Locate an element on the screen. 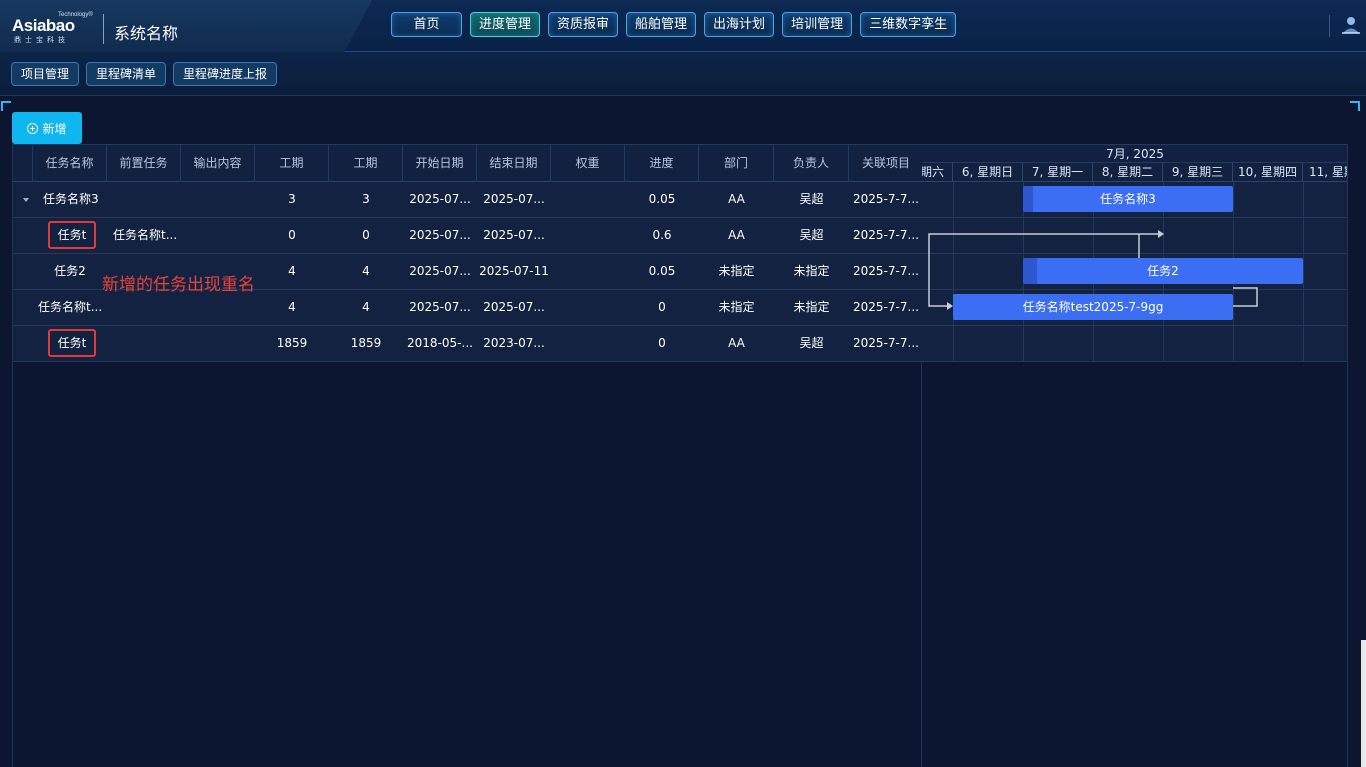 The image size is (1366, 767). cell-duration-2: 1859 is located at coordinates (366, 343).